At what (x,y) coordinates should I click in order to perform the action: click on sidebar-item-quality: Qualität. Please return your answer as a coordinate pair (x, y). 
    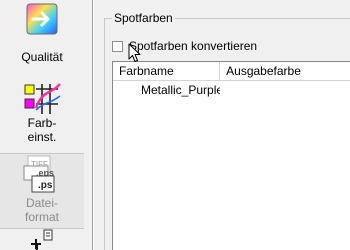
    Looking at the image, I should click on (42, 35).